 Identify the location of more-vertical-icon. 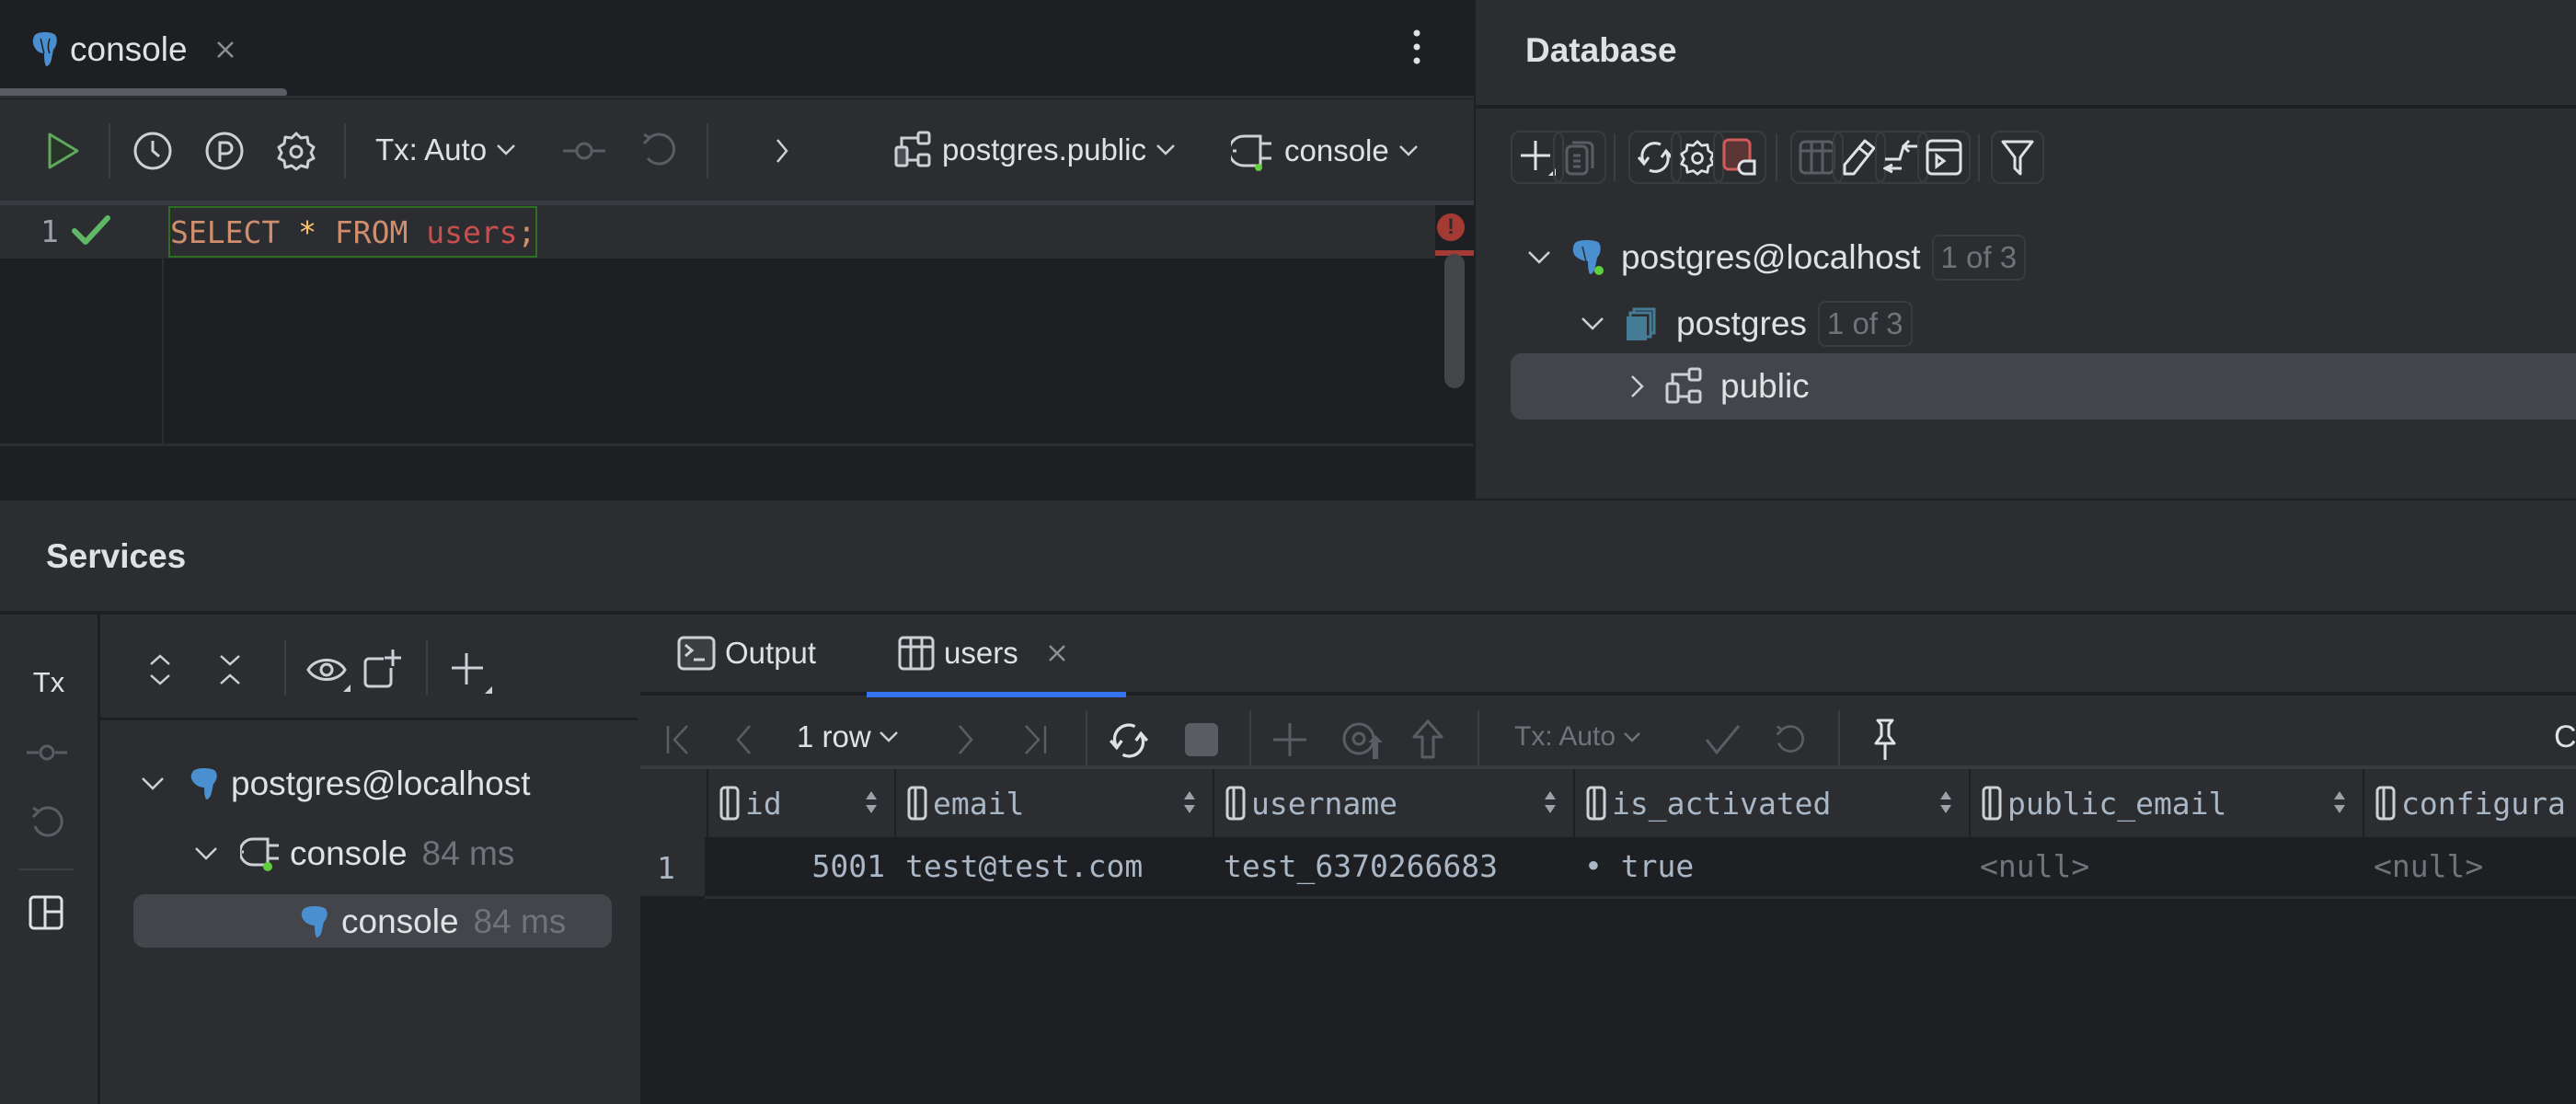
(1417, 47).